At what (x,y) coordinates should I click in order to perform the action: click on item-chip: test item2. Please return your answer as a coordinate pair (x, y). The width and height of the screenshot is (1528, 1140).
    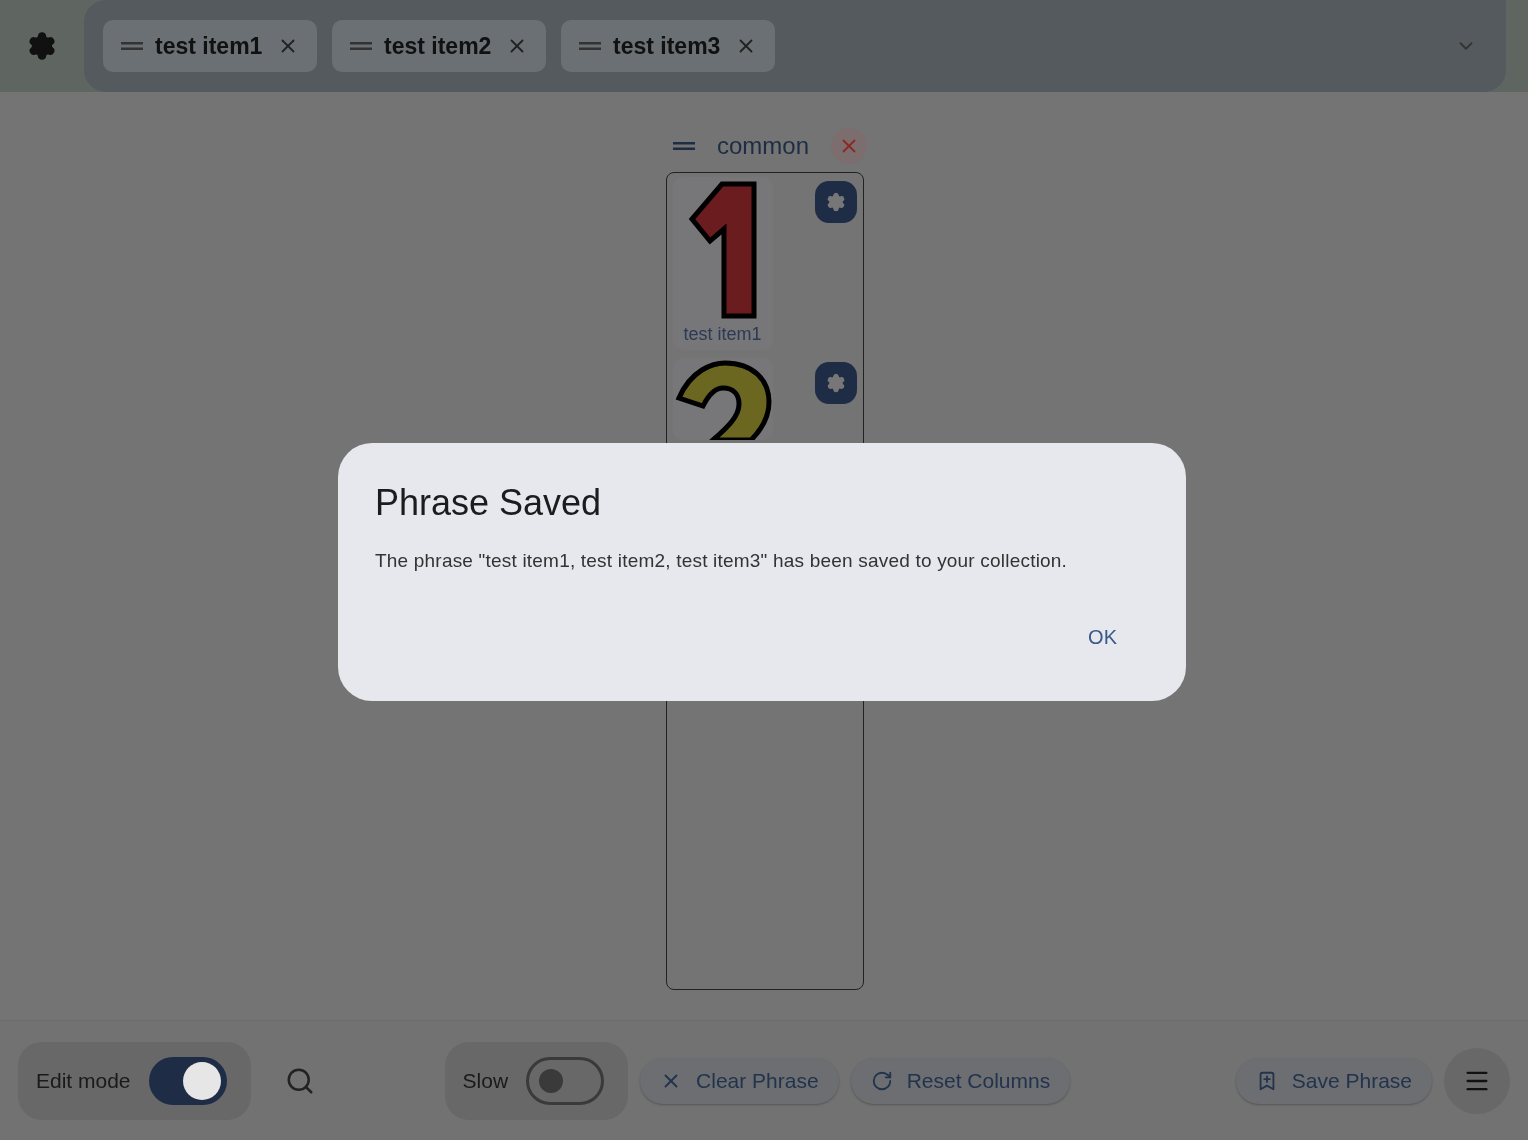
    Looking at the image, I should click on (439, 46).